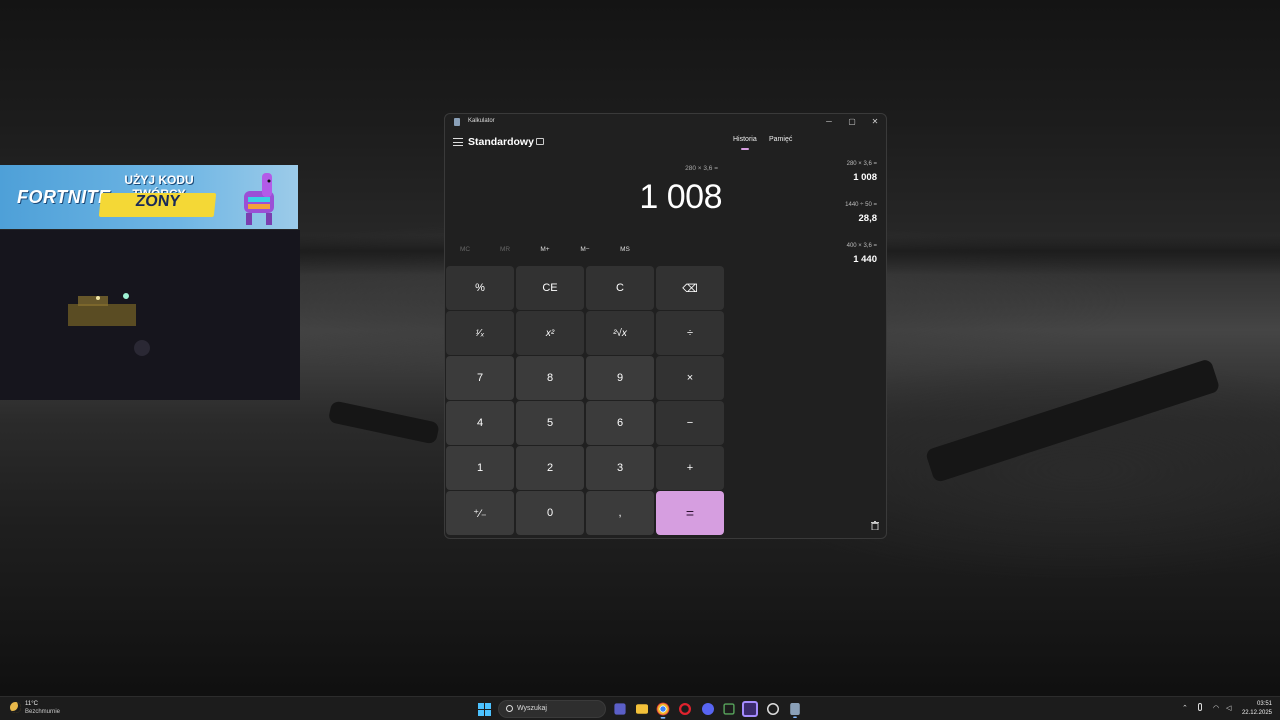  I want to click on history-result: 1 440, so click(865, 259).